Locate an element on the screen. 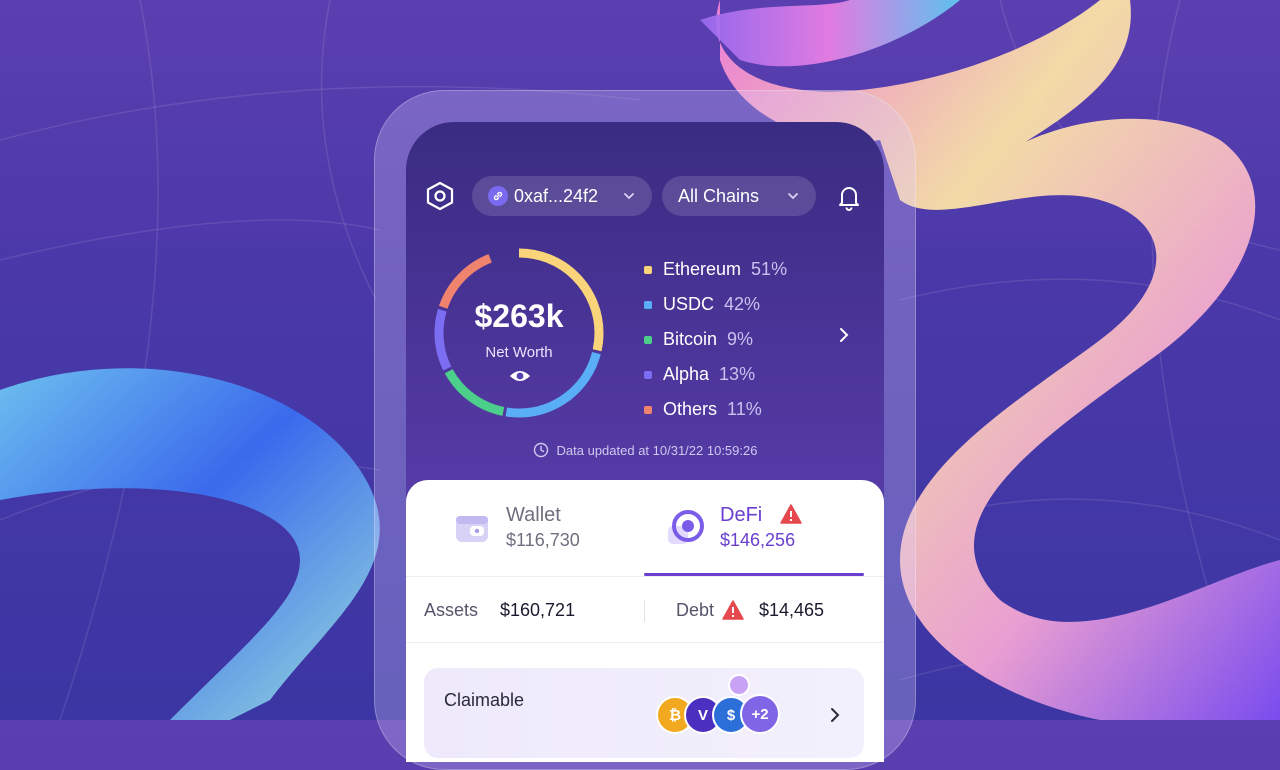 The image size is (1280, 770). claimable-card: Claimable ₿ V $ +2 is located at coordinates (644, 713).